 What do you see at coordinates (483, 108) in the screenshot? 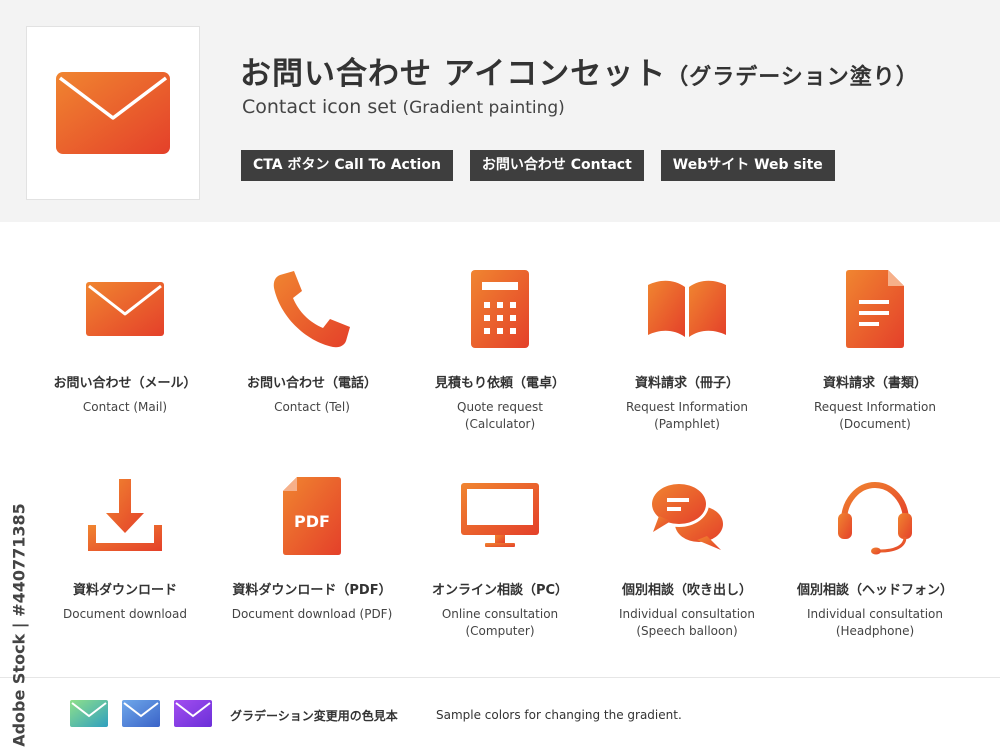
I see `title-en-sub: (Gradient painting)` at bounding box center [483, 108].